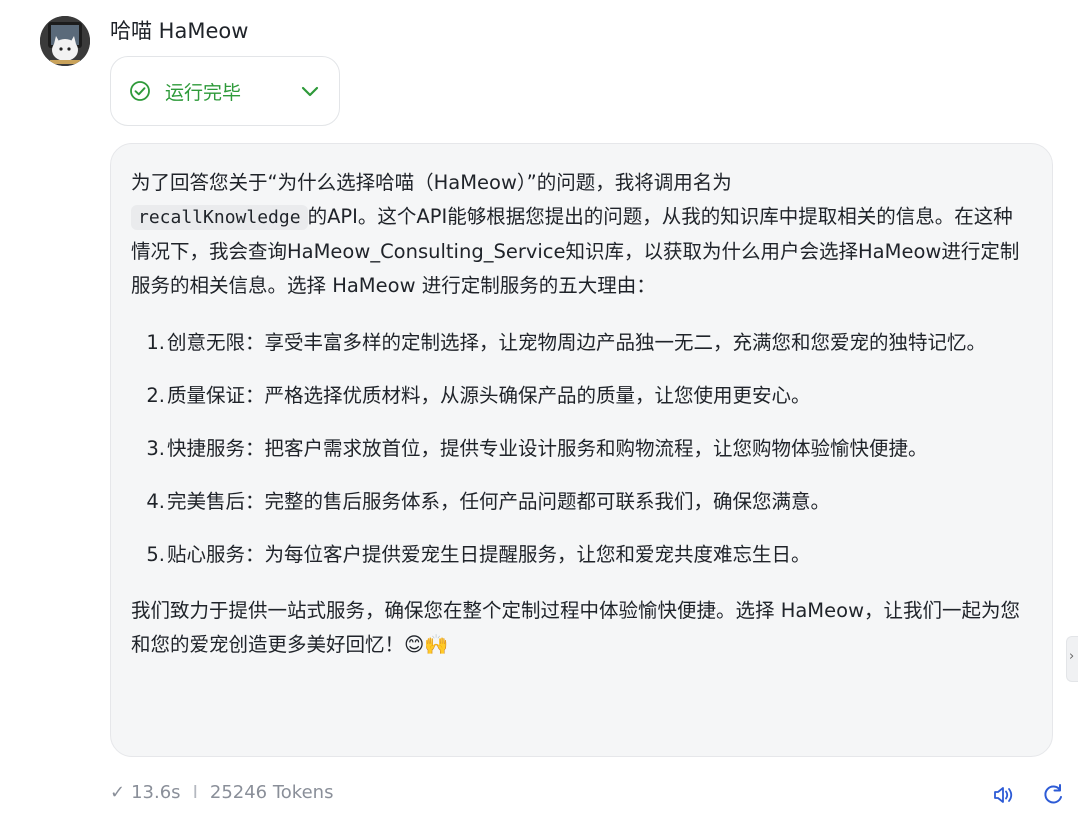 This screenshot has height=828, width=1078. I want to click on read-aloud-button, so click(1003, 795).